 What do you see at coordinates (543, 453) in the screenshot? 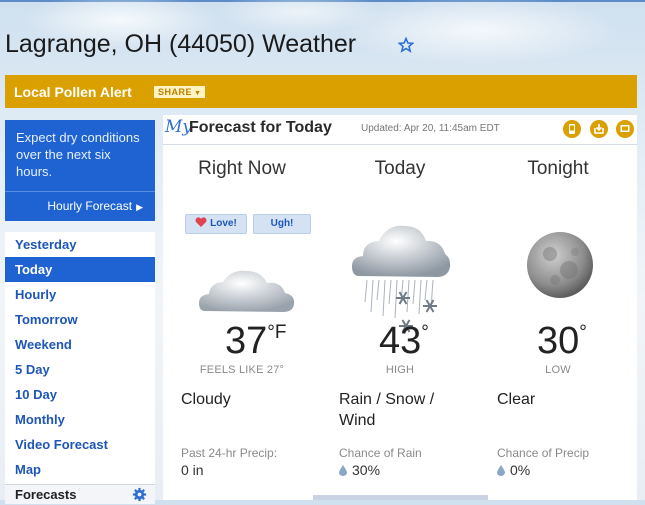
I see `chance-of-precip-label: Chance of Precip` at bounding box center [543, 453].